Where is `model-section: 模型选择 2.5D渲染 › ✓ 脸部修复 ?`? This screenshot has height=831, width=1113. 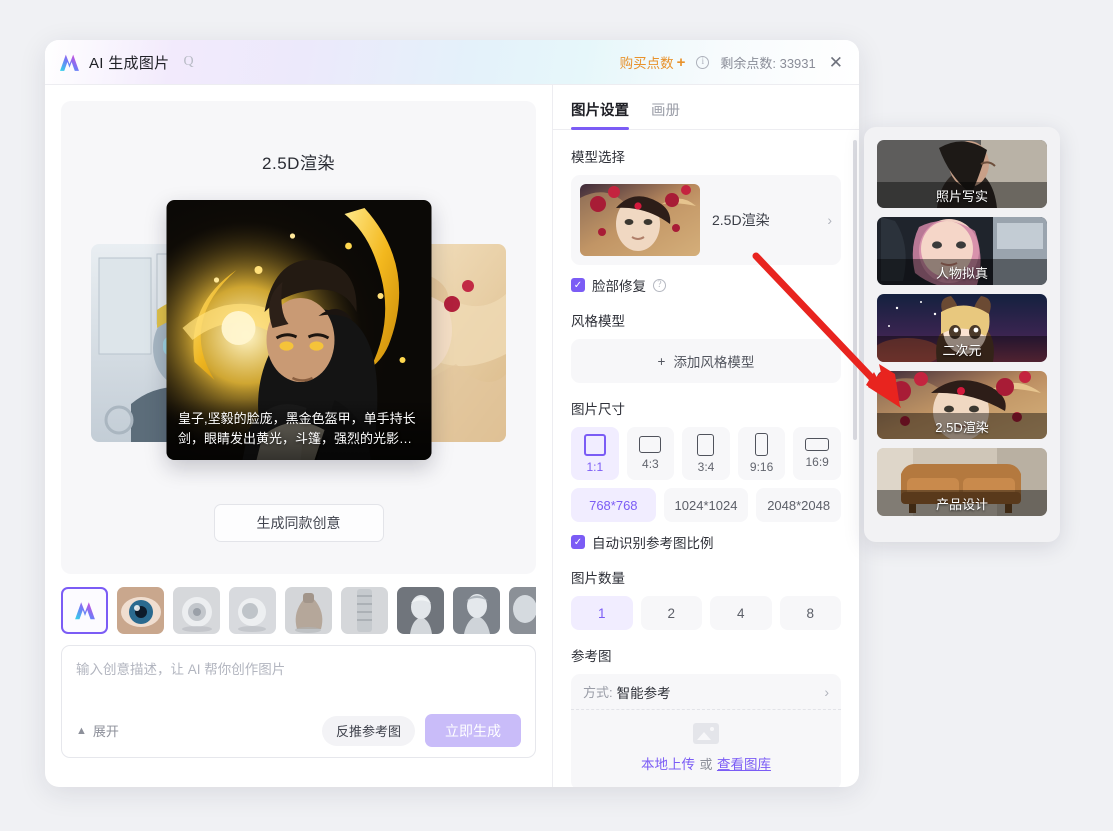
model-section: 模型选择 2.5D渲染 › ✓ 脸部修复 ? is located at coordinates (706, 220).